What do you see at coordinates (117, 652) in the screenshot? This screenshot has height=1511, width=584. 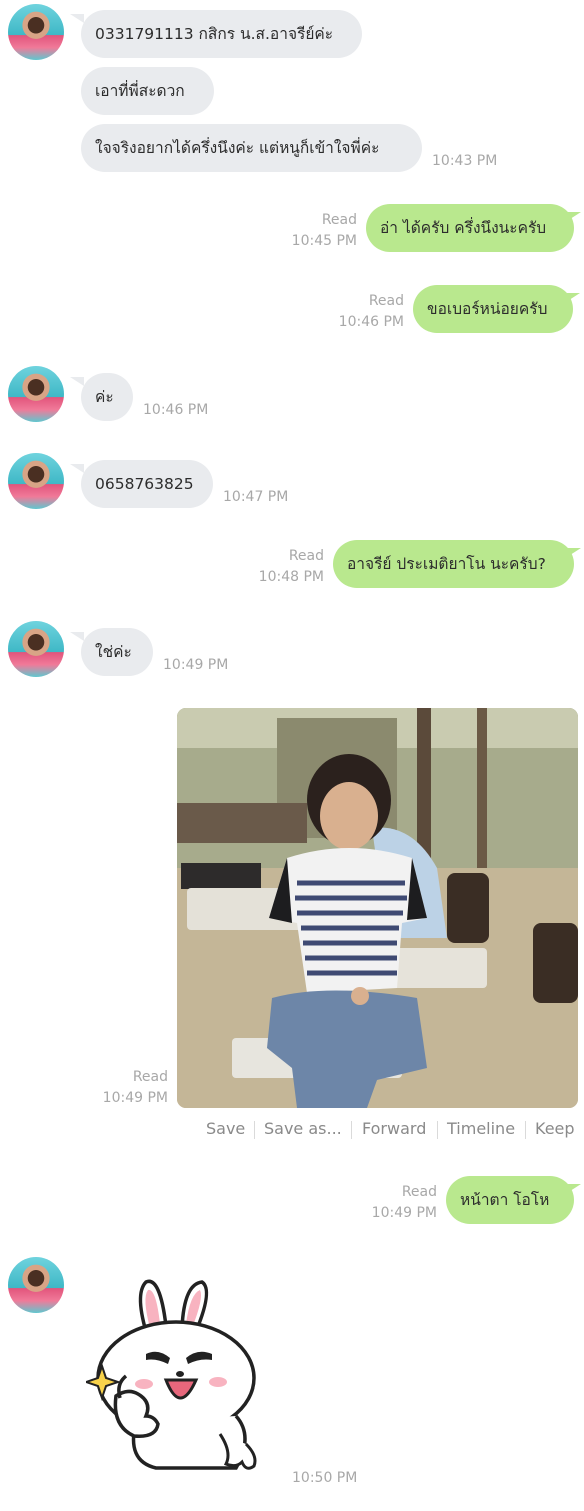 I see `message-bubble: ใช่ค่ะ` at bounding box center [117, 652].